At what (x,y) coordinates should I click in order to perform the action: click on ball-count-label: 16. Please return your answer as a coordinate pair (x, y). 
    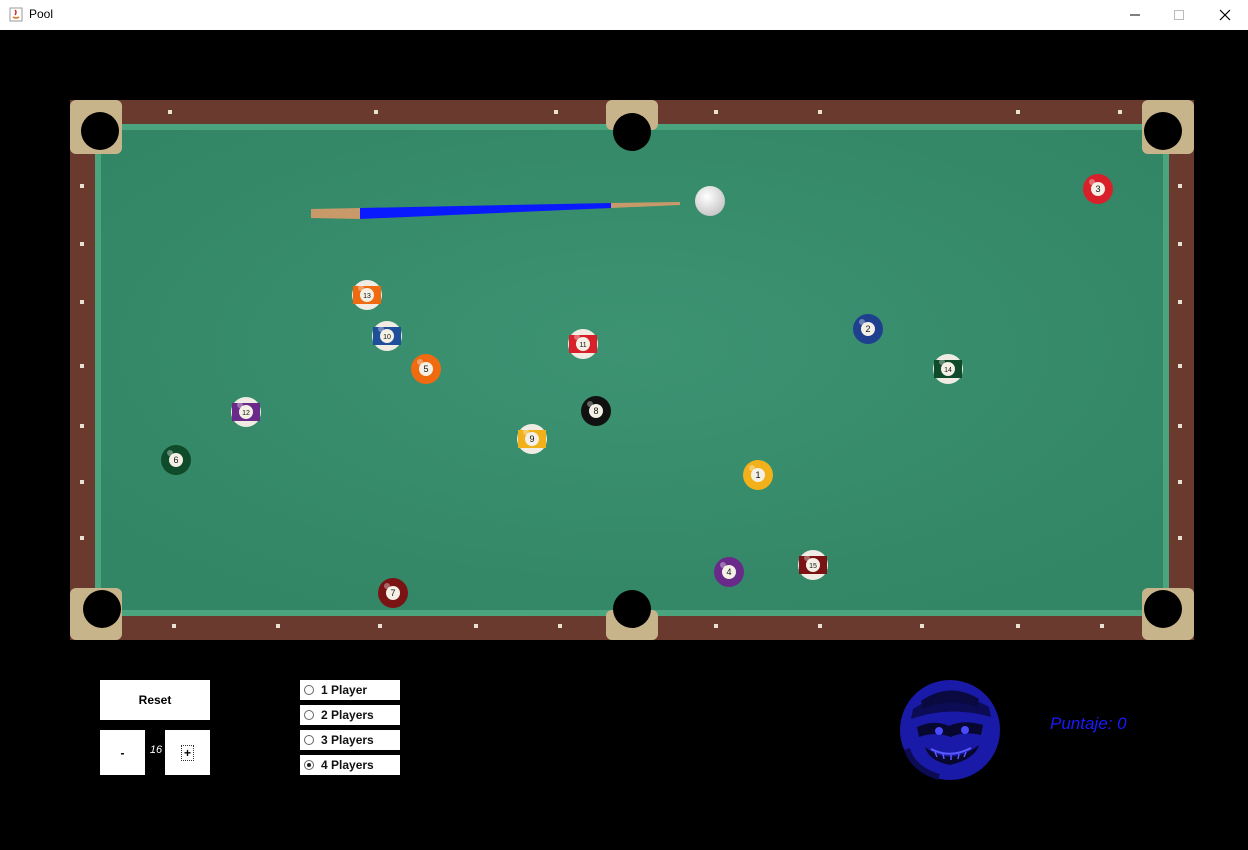
    Looking at the image, I should click on (156, 750).